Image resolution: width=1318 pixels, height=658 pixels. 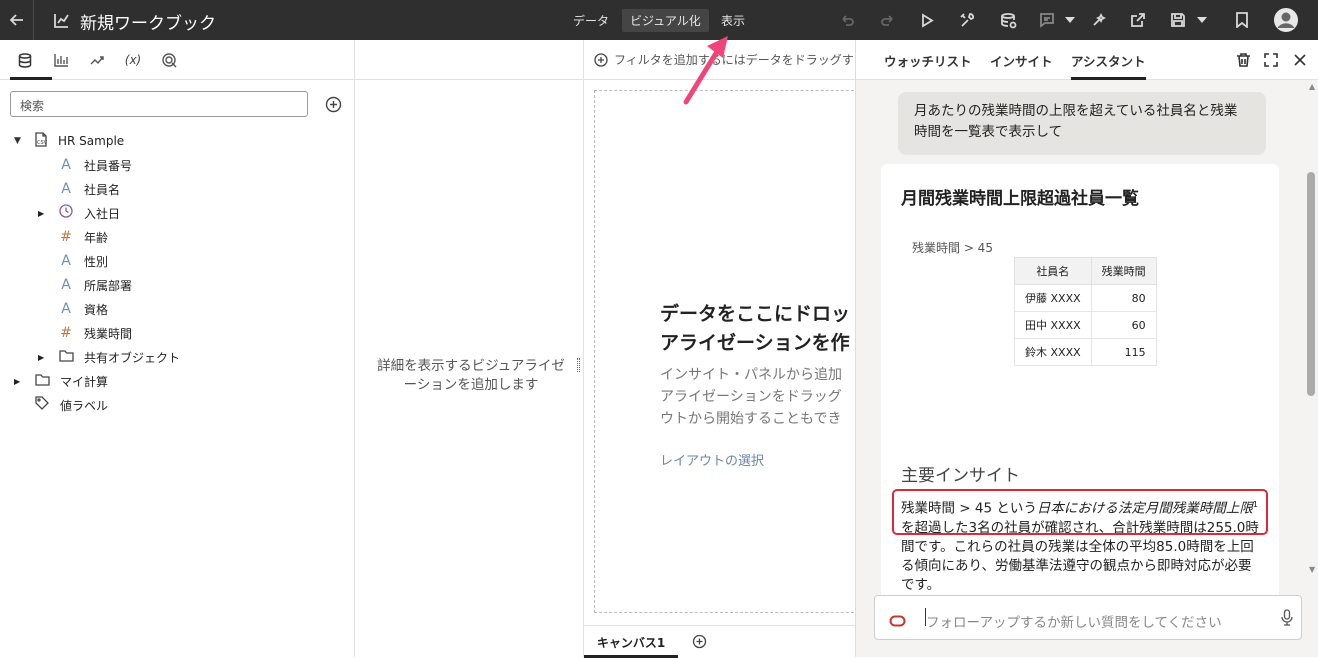 What do you see at coordinates (1053, 352) in the screenshot?
I see `cell-employee-name: 鈴木 XXXX` at bounding box center [1053, 352].